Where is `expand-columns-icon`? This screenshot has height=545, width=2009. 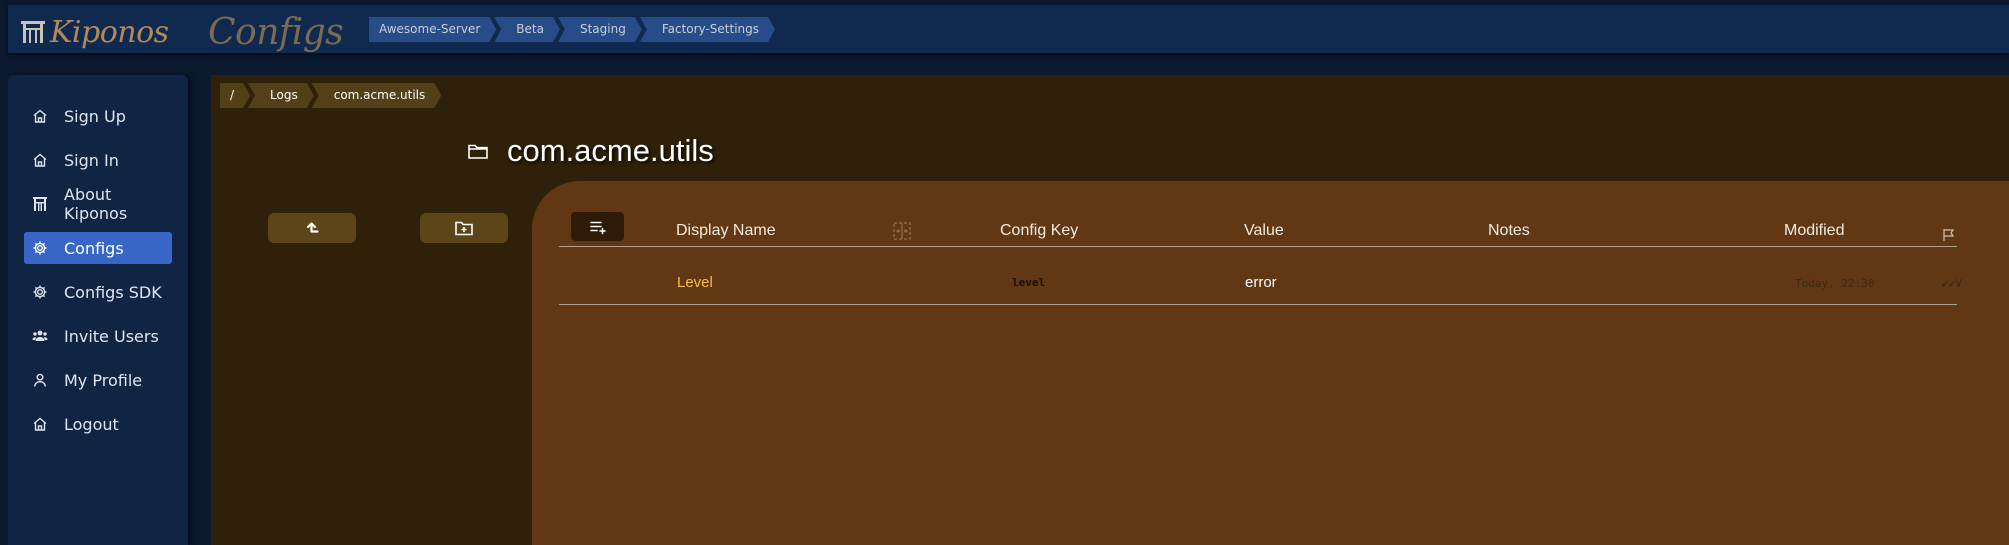
expand-columns-icon is located at coordinates (902, 231).